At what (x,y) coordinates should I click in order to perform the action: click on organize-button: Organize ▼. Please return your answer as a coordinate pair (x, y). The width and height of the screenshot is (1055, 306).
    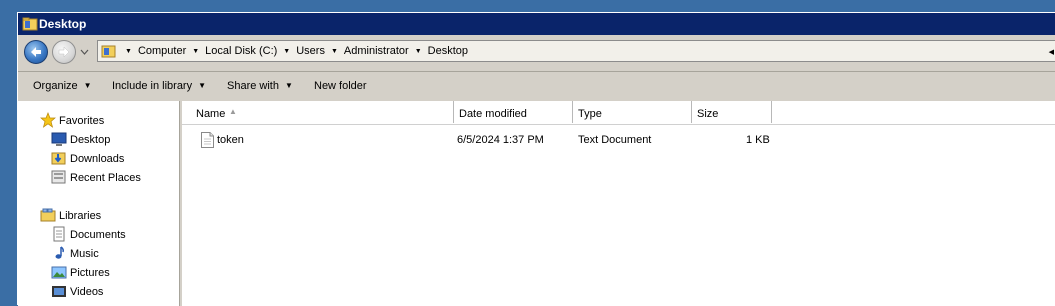
    Looking at the image, I should click on (62, 86).